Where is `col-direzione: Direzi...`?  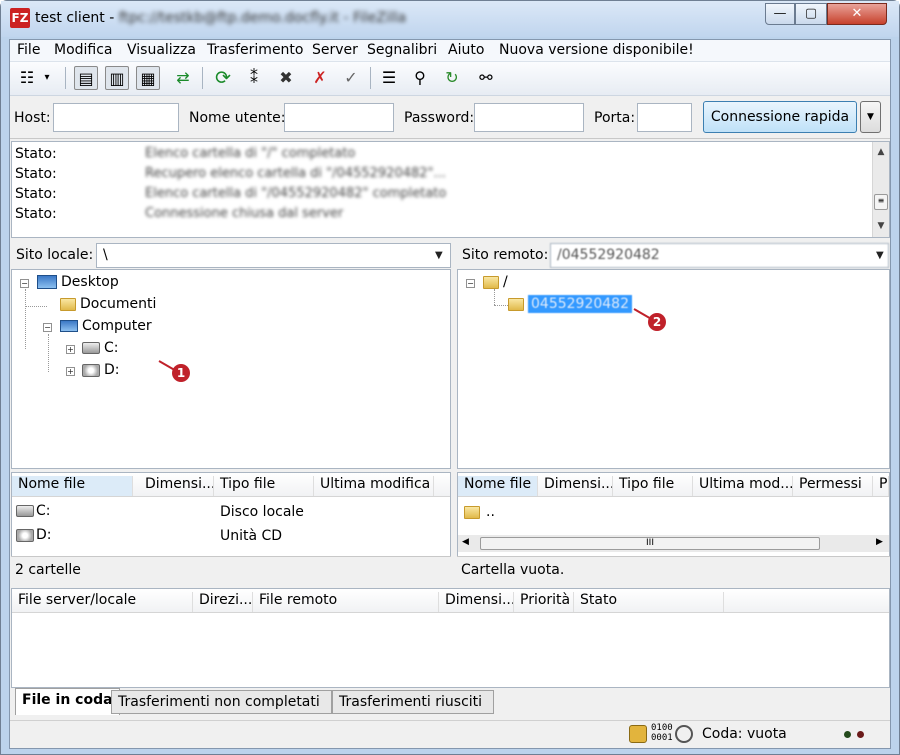 col-direzione: Direzi... is located at coordinates (223, 602).